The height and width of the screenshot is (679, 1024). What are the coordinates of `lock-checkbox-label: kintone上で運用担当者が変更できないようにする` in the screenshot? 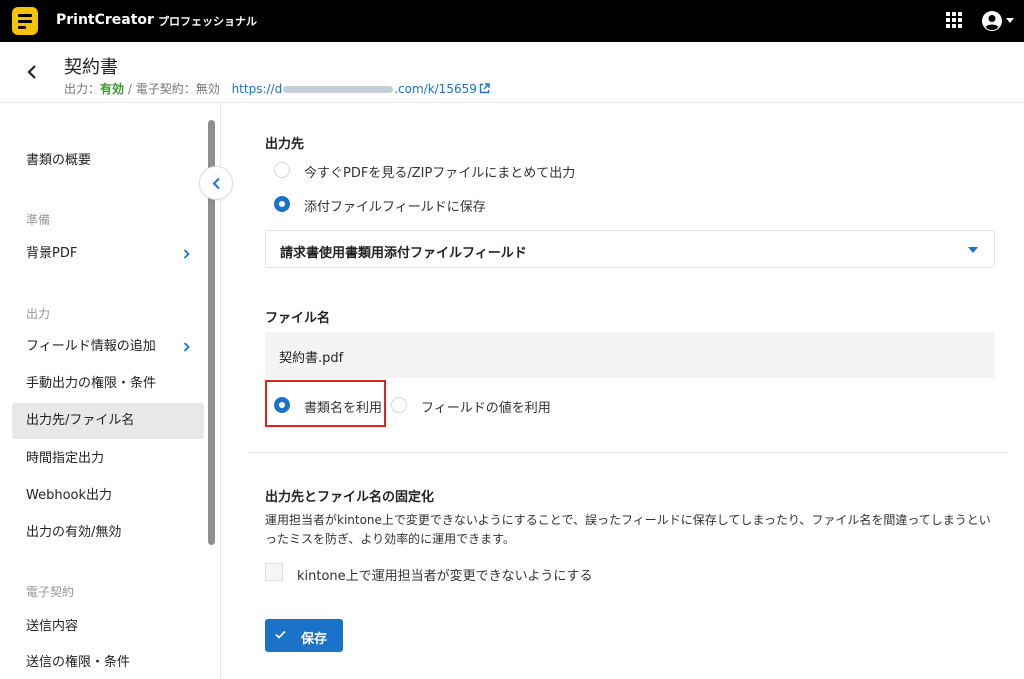 It's located at (445, 574).